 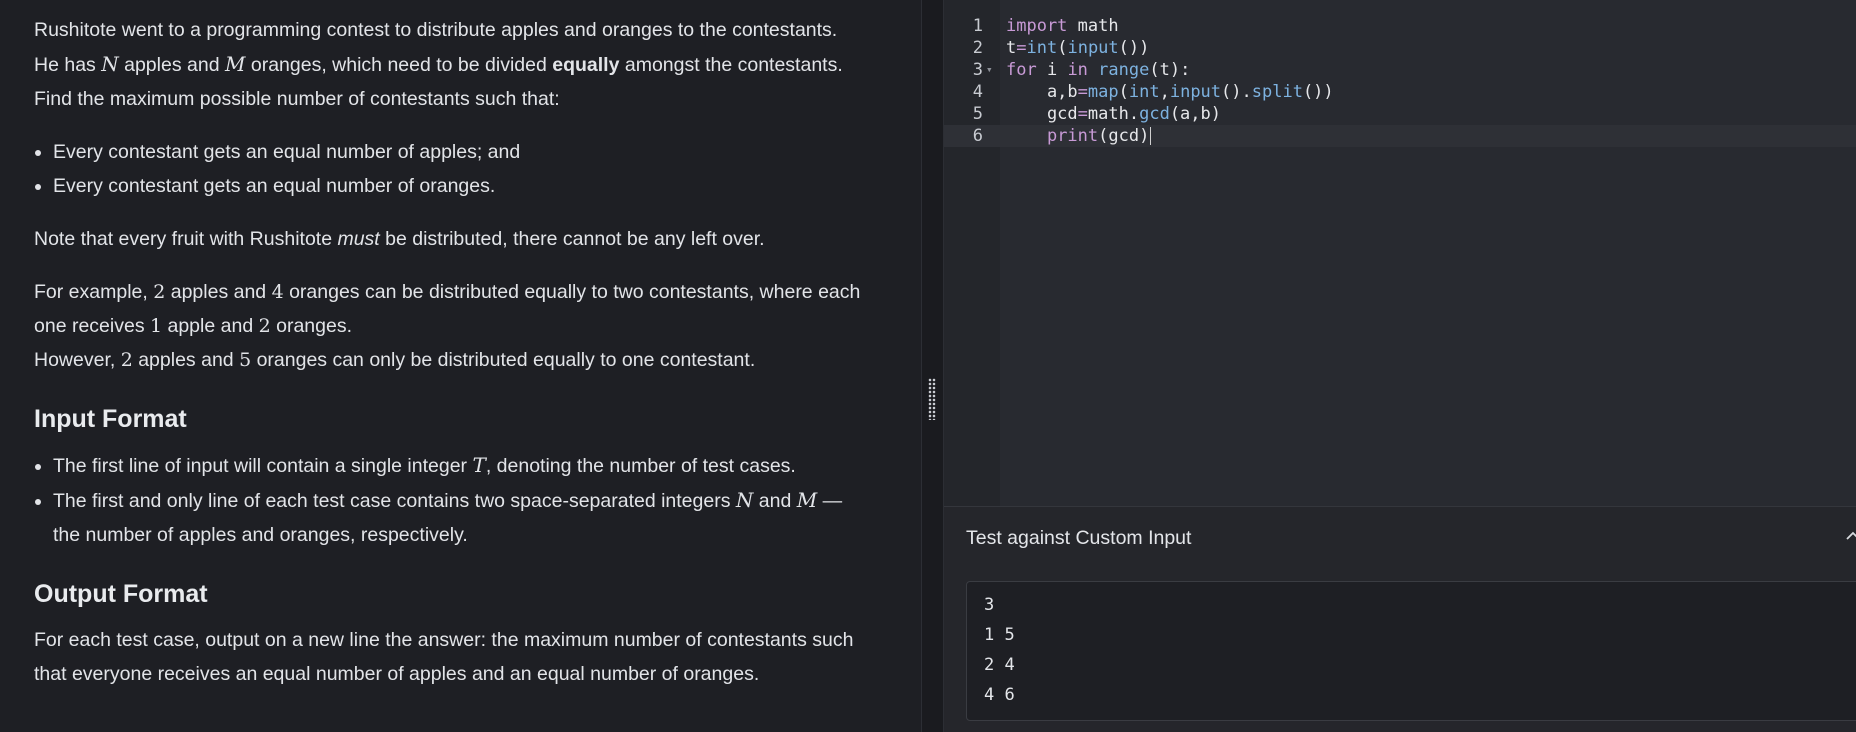 What do you see at coordinates (1062, 26) in the screenshot?
I see `code-text: import math` at bounding box center [1062, 26].